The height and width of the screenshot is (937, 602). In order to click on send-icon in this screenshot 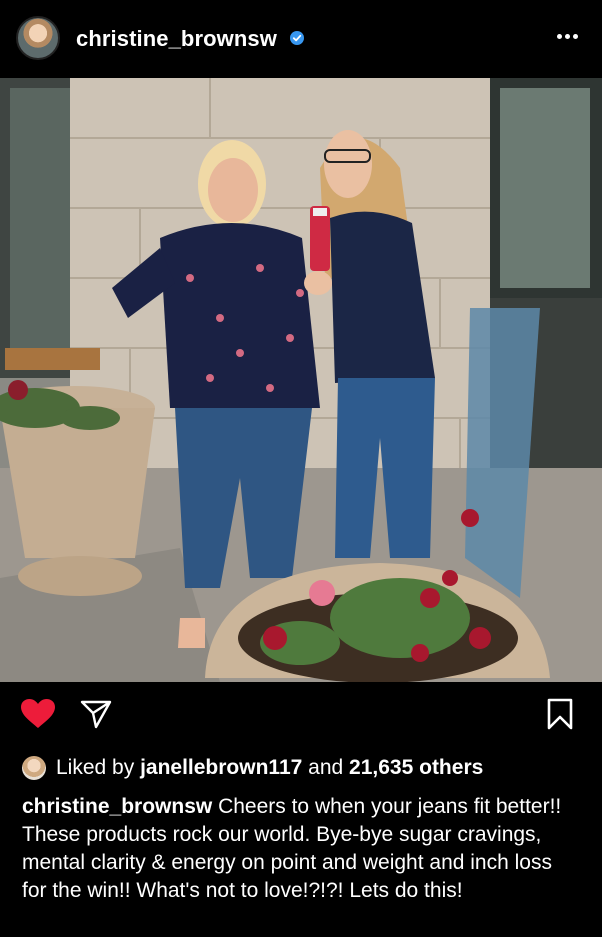, I will do `click(96, 714)`.